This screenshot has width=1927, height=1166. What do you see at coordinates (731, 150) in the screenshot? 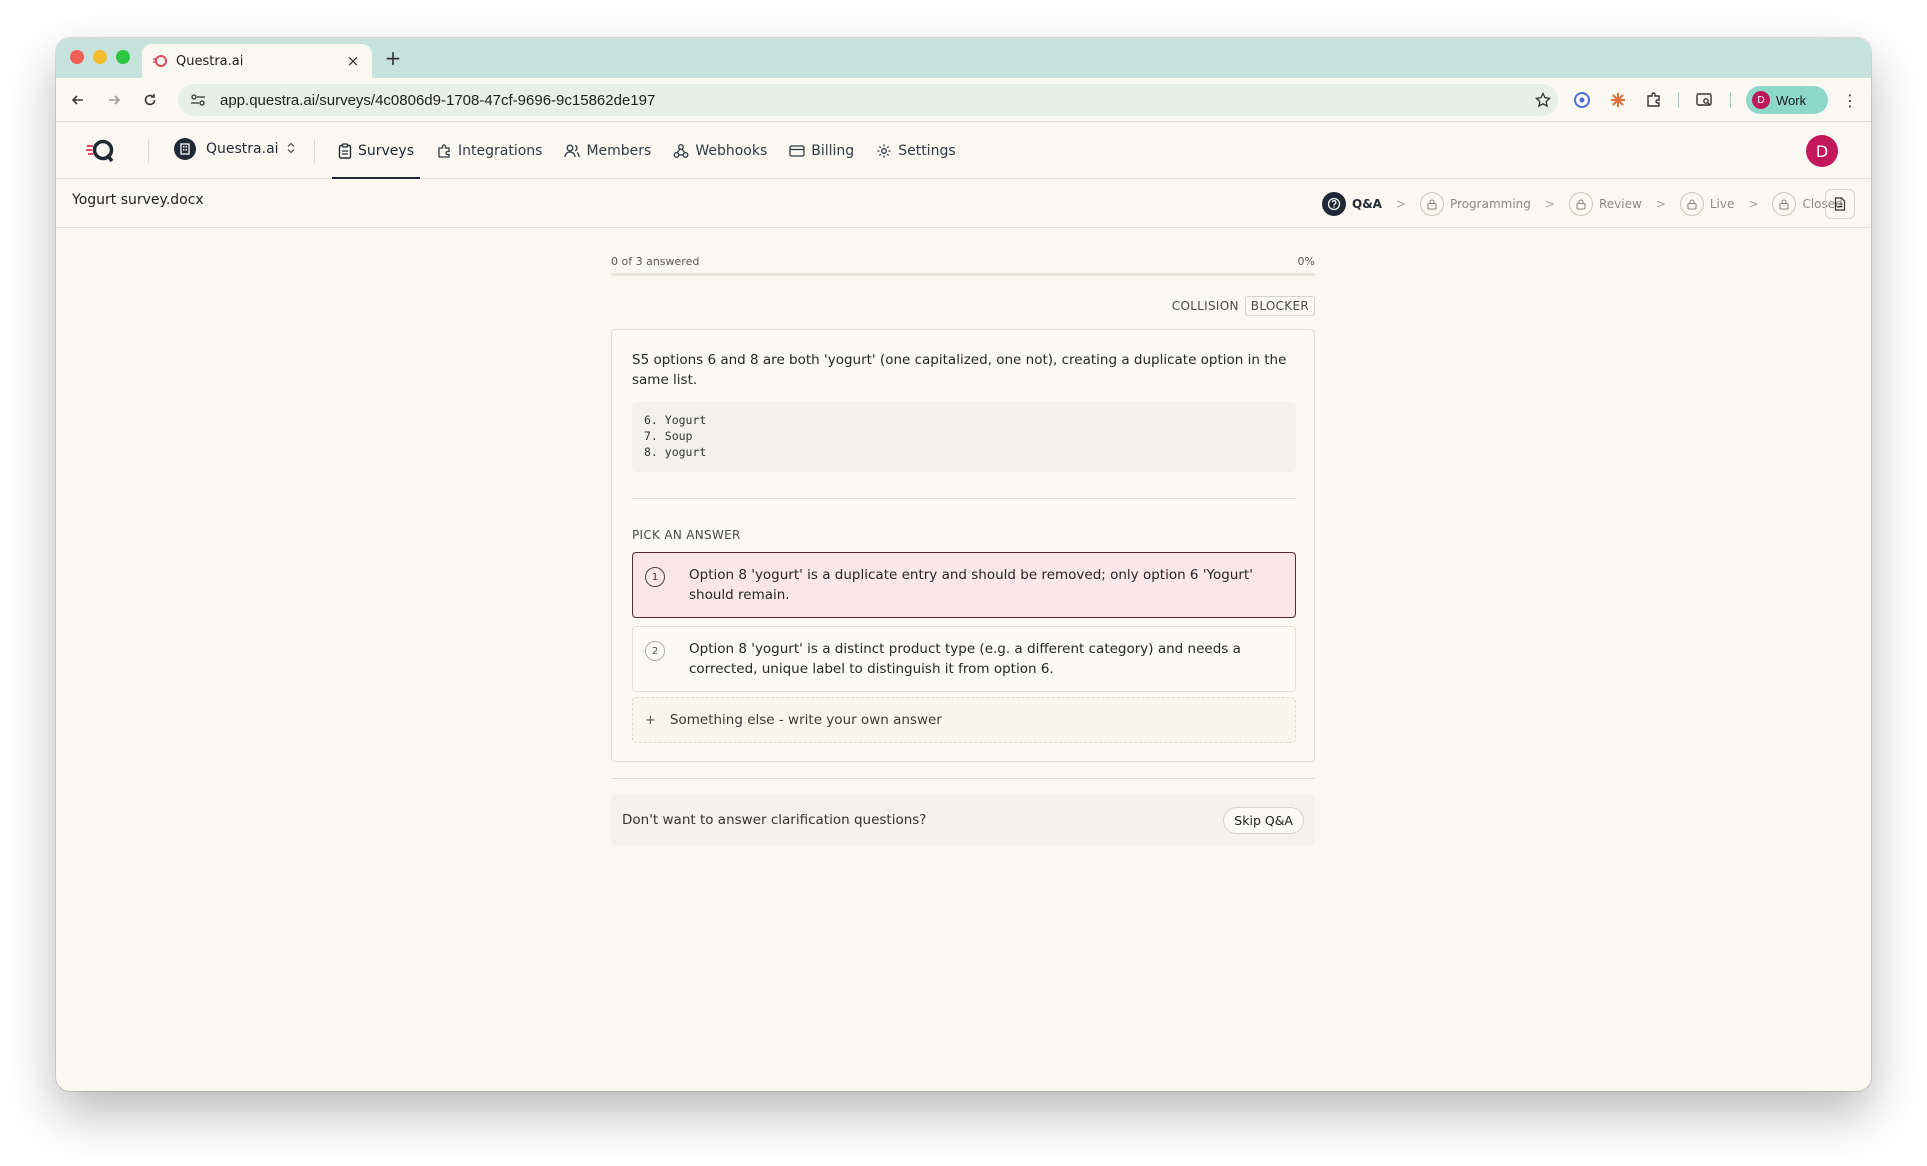
I see `nav-webhooks-label: Webhooks` at bounding box center [731, 150].